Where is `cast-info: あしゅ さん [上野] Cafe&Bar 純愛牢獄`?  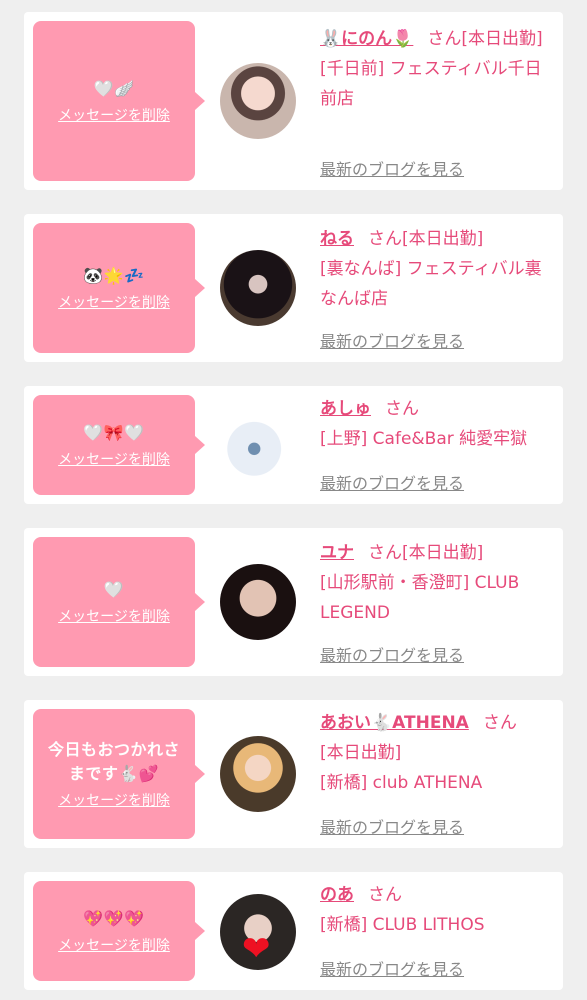 cast-info: あしゅ さん [上野] Cafe&Bar 純愛牢獄 is located at coordinates (438, 424).